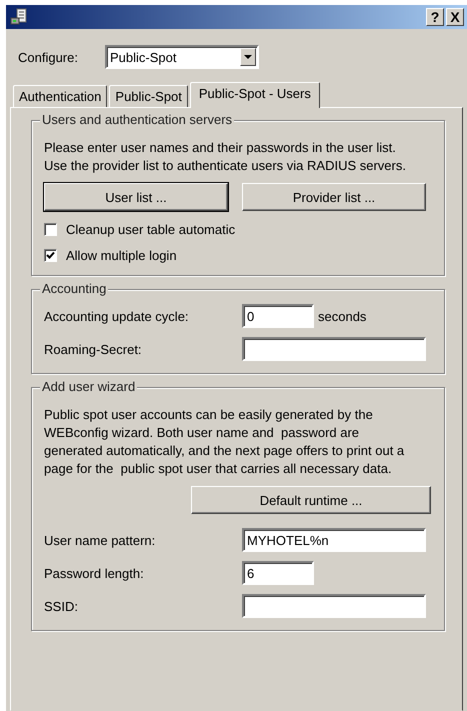 This screenshot has height=711, width=467. I want to click on help-button: ?, so click(435, 17).